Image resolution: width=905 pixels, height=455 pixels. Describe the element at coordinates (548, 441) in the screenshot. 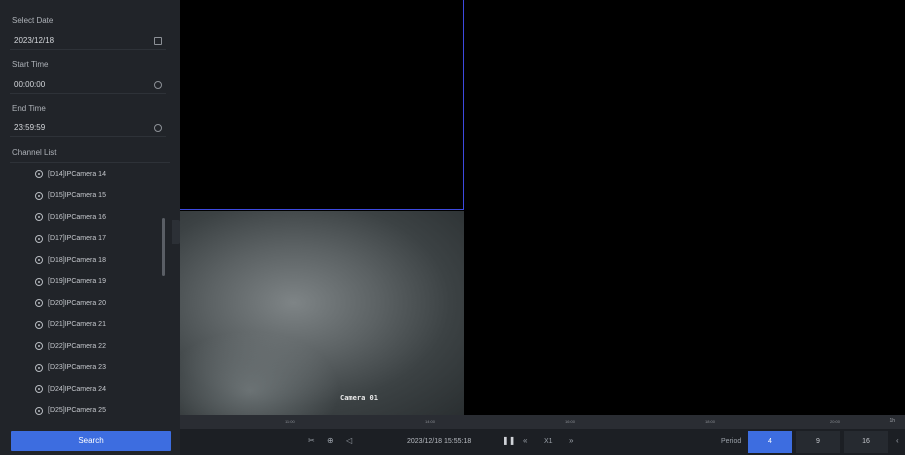

I see `speed-value: X1` at that location.